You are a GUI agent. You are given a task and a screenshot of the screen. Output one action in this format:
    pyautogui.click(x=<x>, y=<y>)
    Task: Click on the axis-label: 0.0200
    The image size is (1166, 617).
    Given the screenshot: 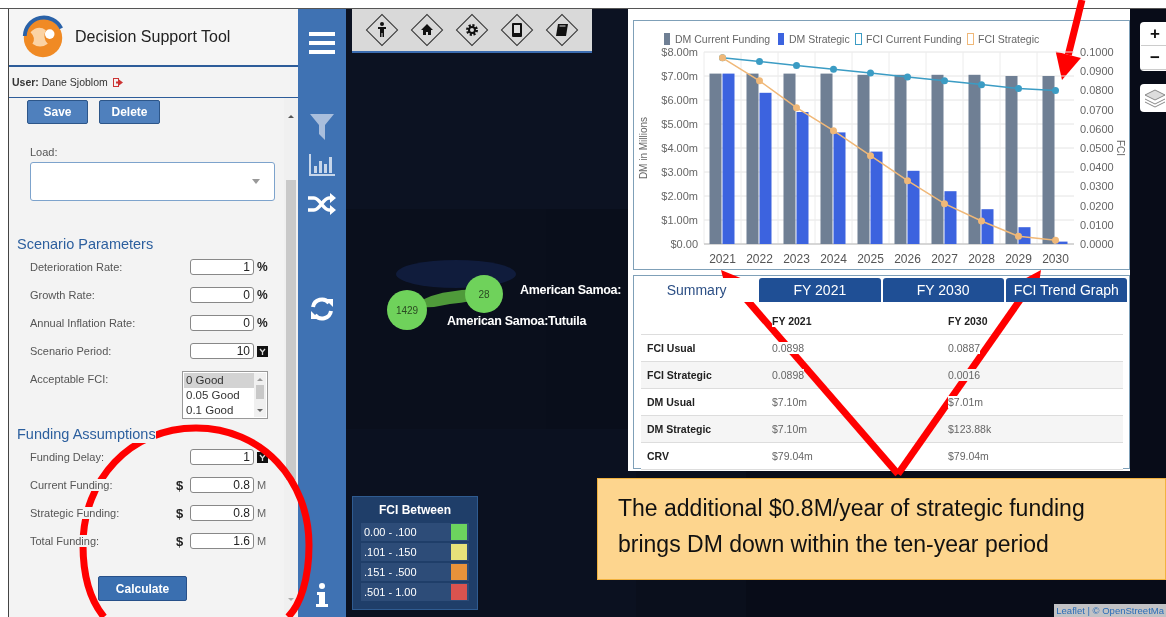 What is the action you would take?
    pyautogui.click(x=1097, y=205)
    